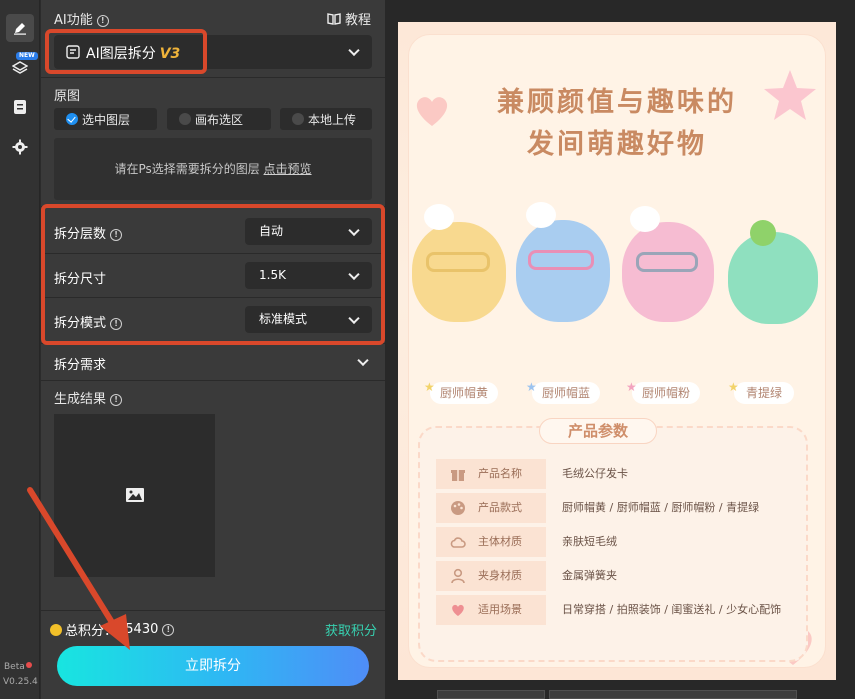  I want to click on grape, so click(763, 233).